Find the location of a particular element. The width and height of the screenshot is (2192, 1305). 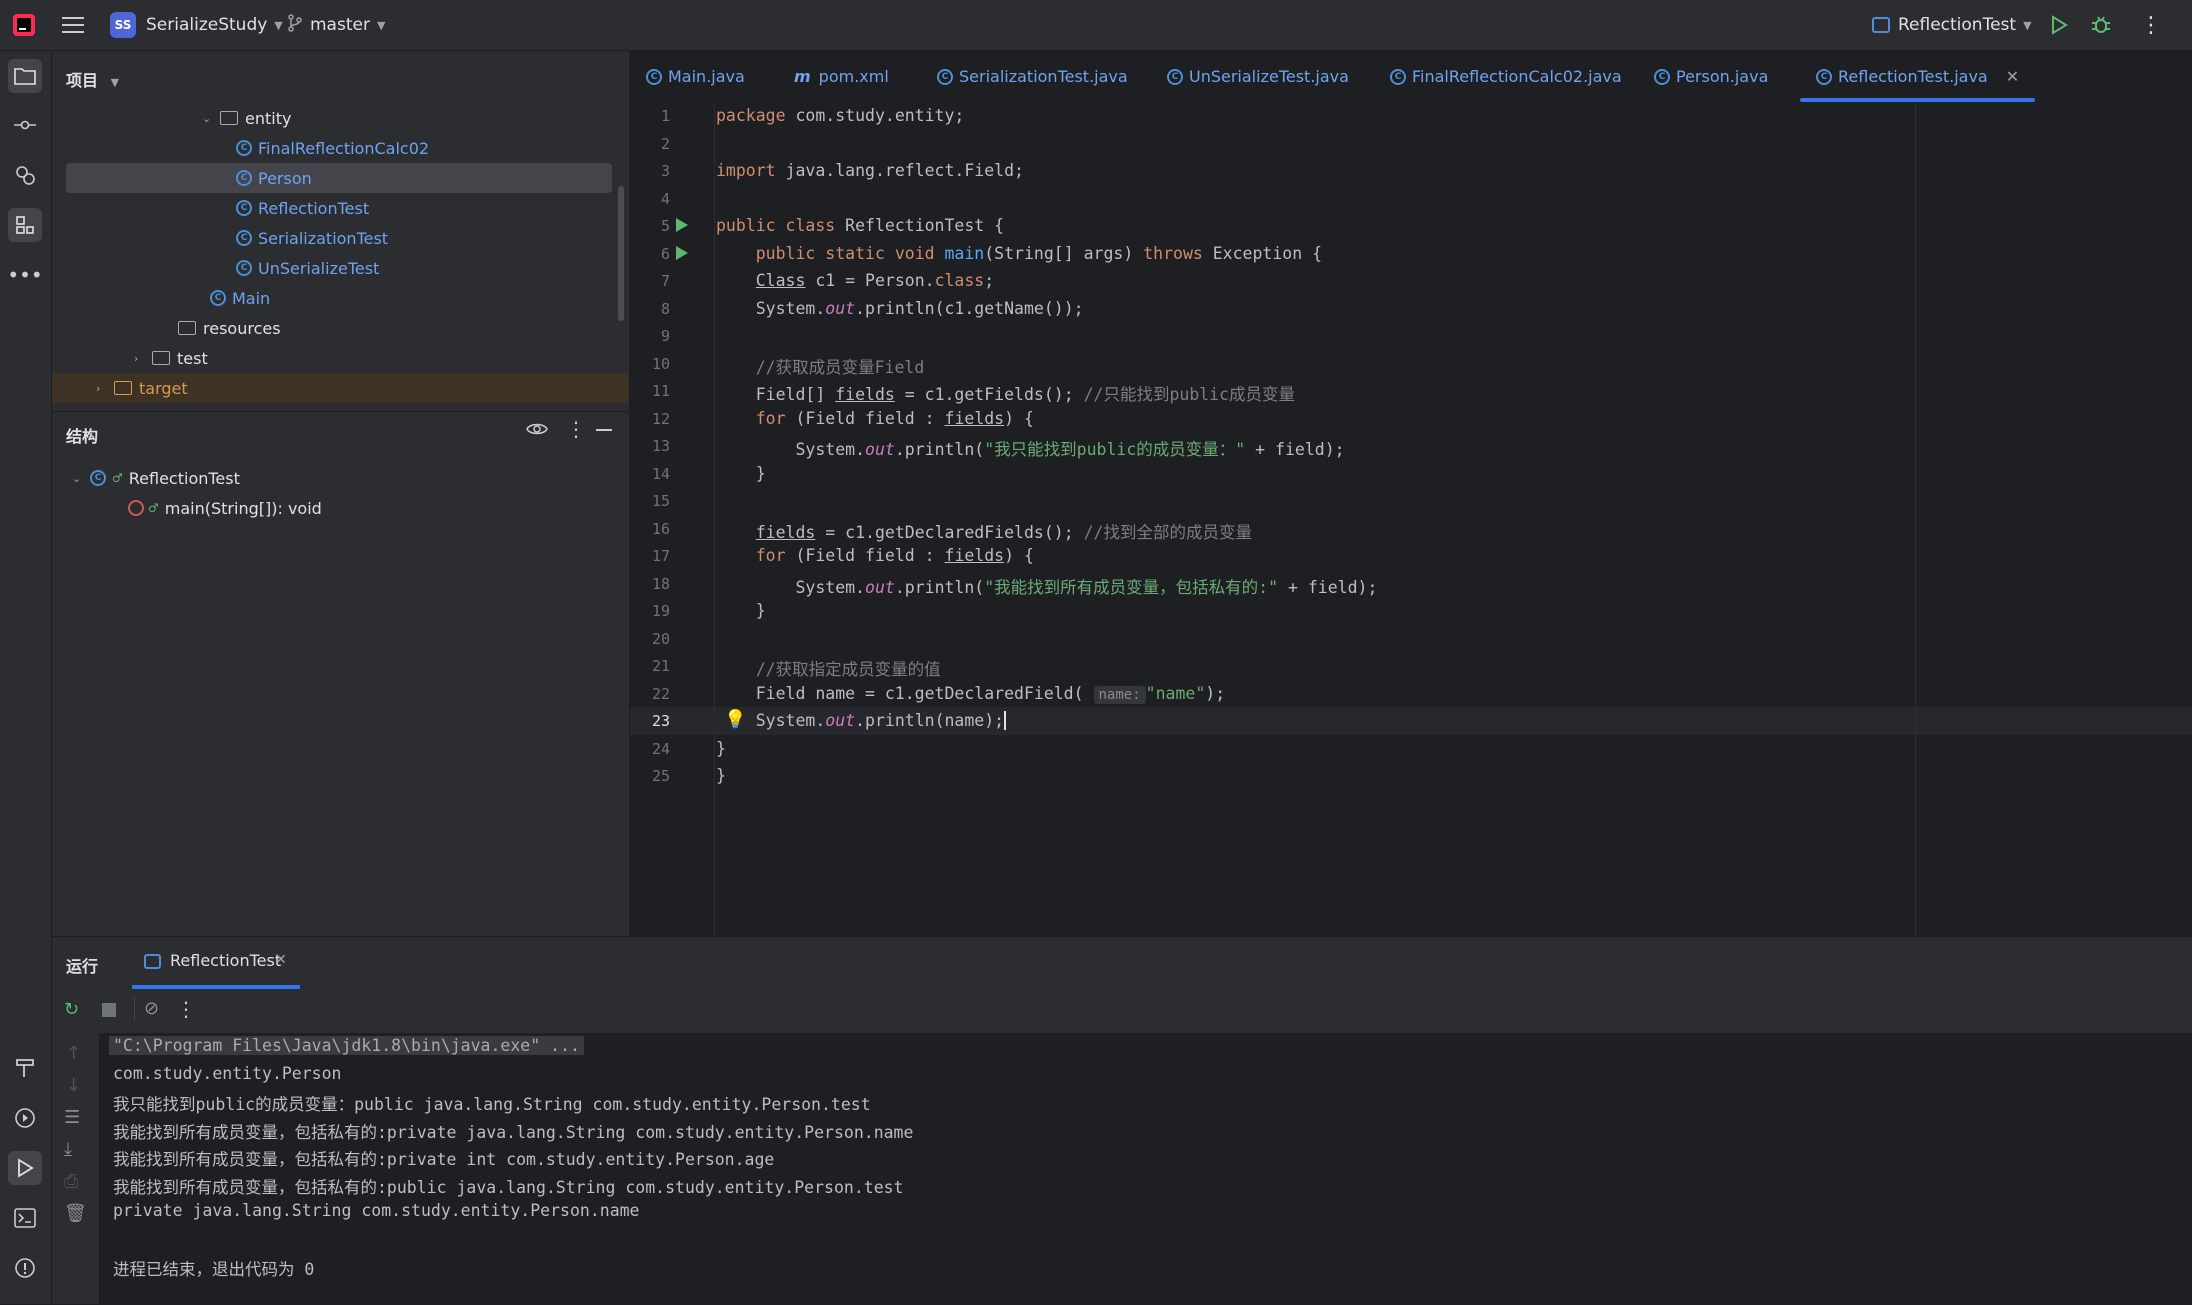

tree-item-target: › target is located at coordinates (340, 388).